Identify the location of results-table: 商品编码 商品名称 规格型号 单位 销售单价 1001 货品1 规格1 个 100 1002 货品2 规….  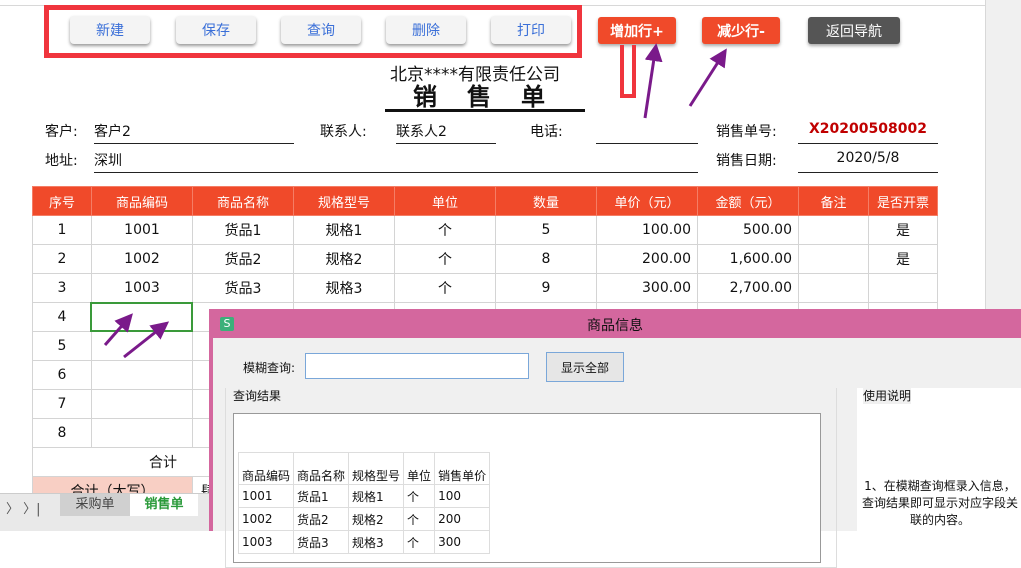
(364, 503).